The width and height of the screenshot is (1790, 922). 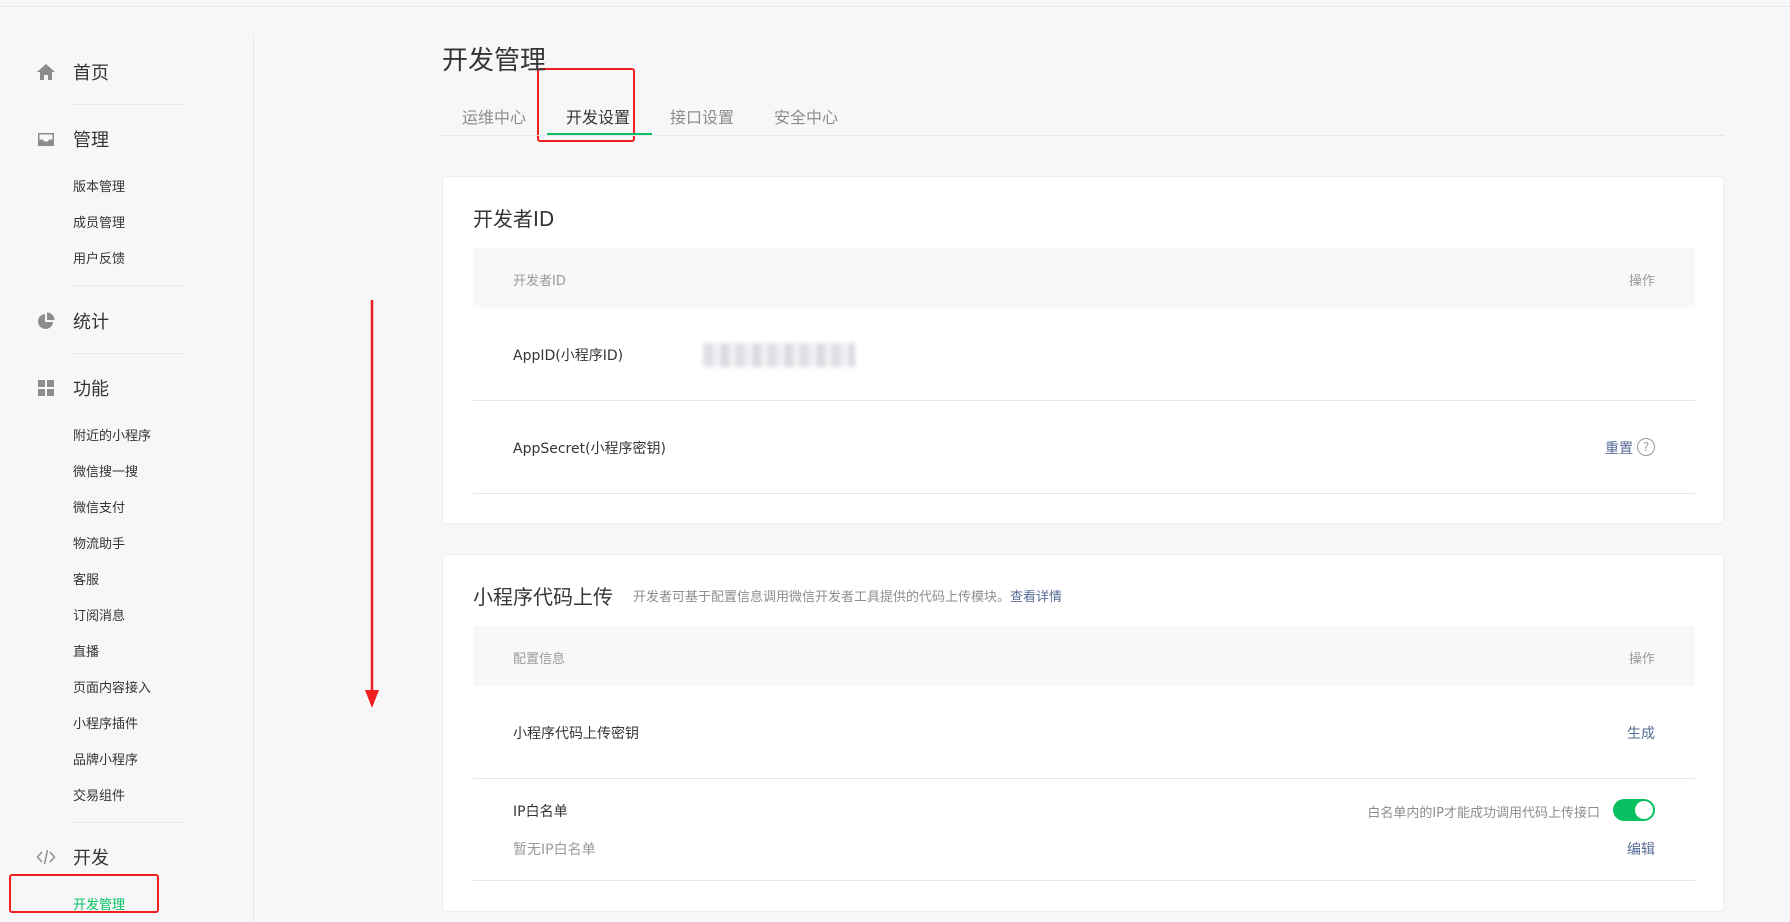 What do you see at coordinates (1084, 447) in the screenshot?
I see `table-row-appsecret: AppSecret(小程序密钥) 重置 ?` at bounding box center [1084, 447].